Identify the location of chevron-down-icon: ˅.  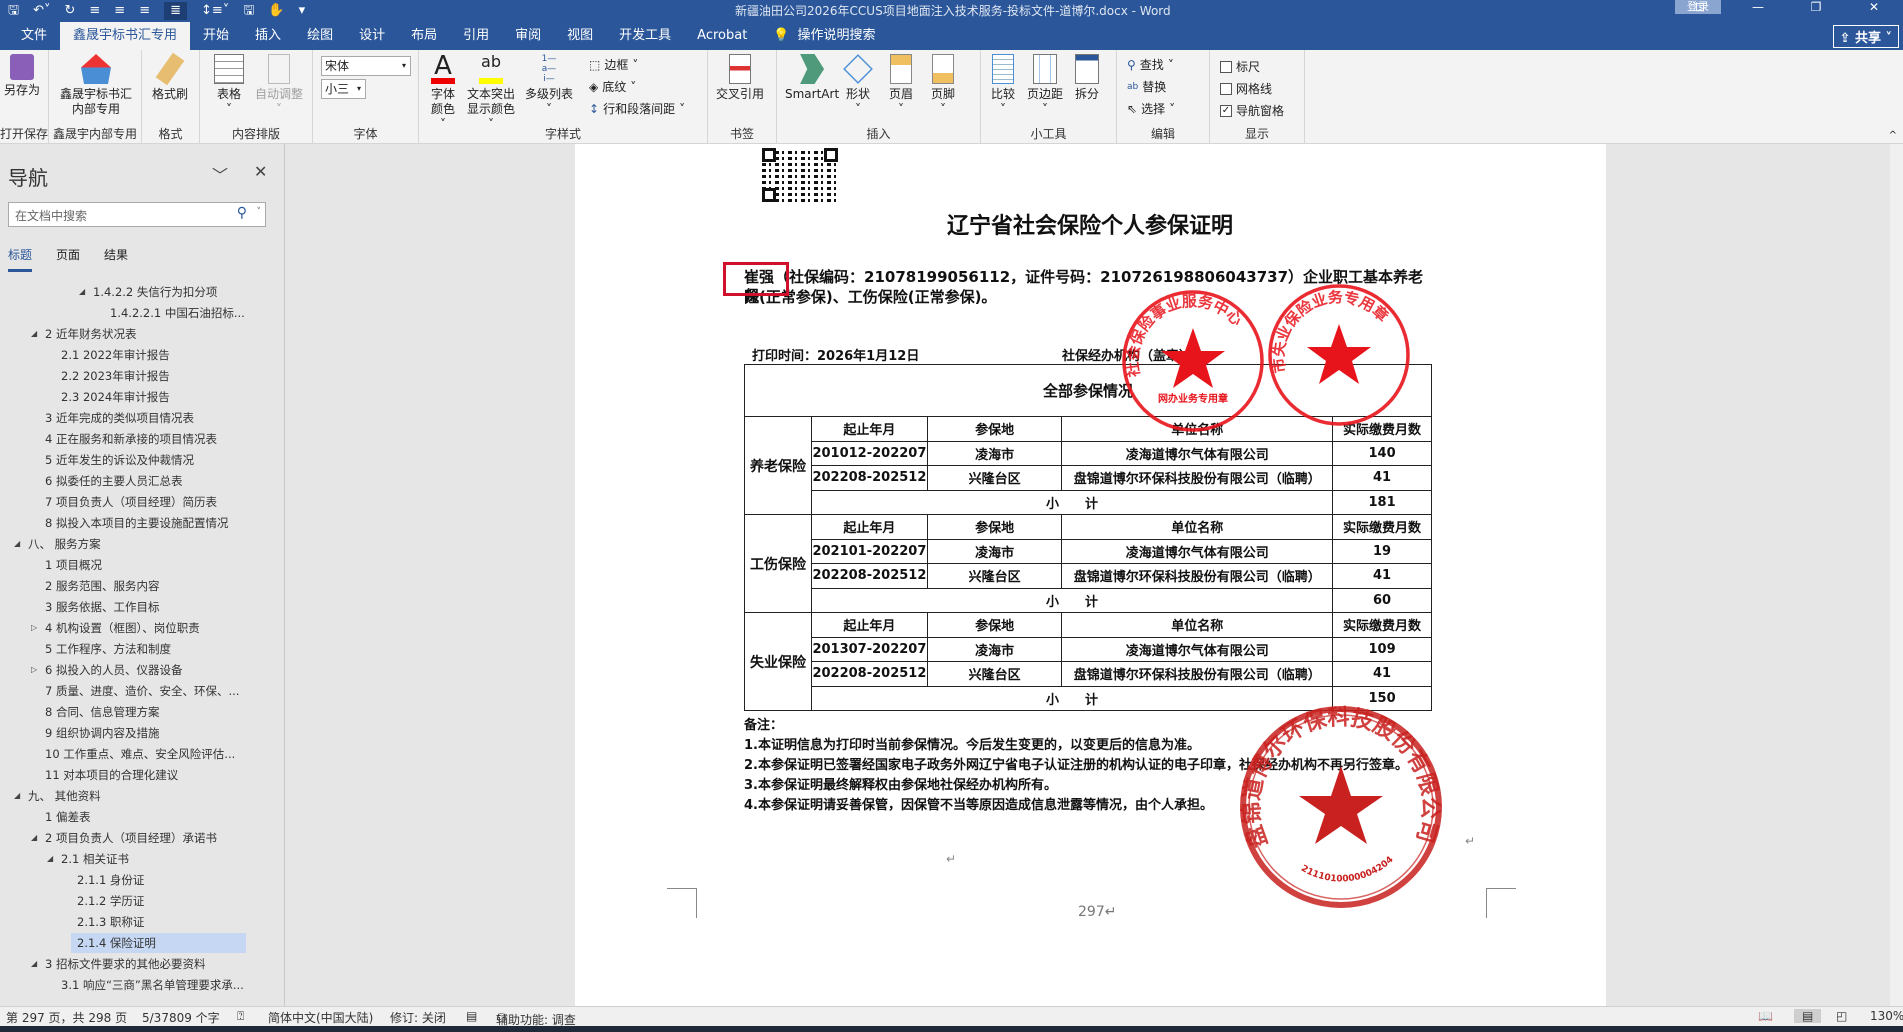
(259, 212).